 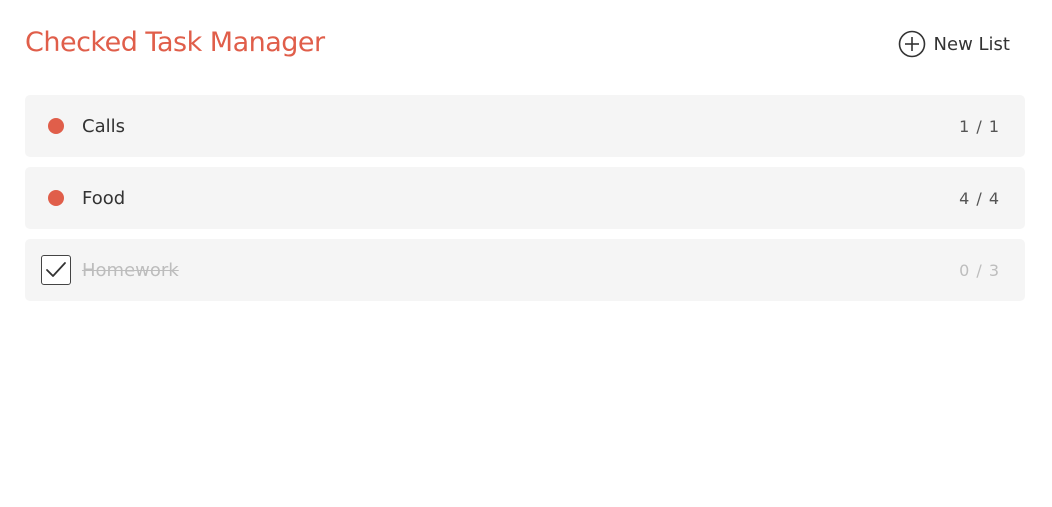 What do you see at coordinates (517, 42) in the screenshot?
I see `header: Checked Task Manager New List` at bounding box center [517, 42].